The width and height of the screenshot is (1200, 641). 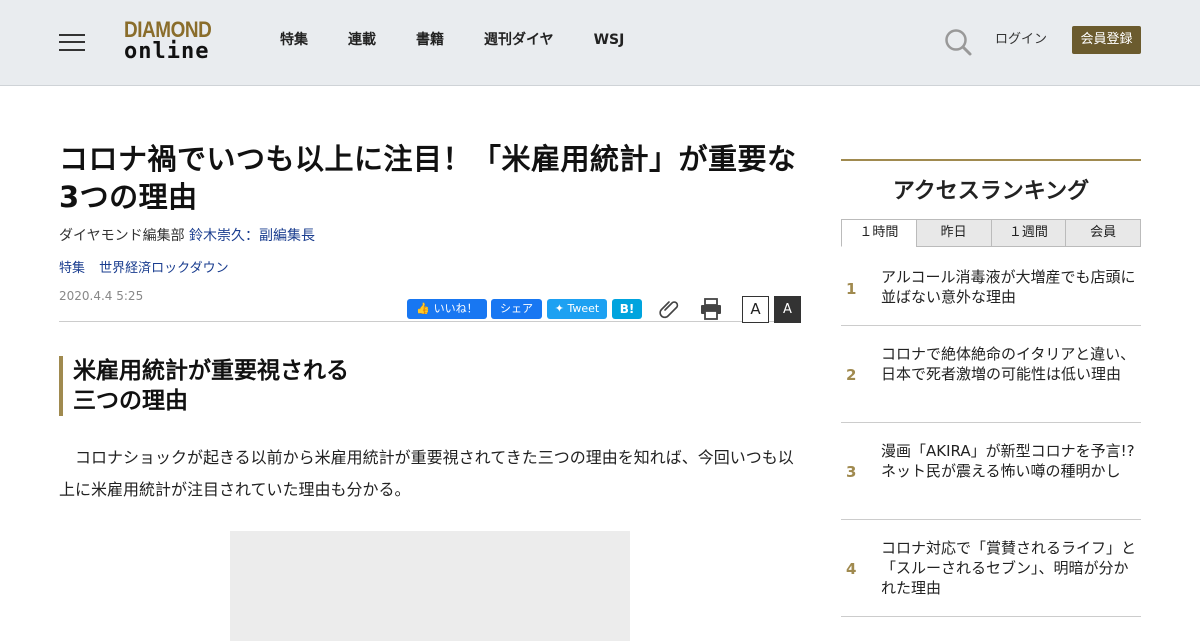 I want to click on tag-world-economy-lockdown: 世界経済ロックダウン, so click(x=163, y=268).